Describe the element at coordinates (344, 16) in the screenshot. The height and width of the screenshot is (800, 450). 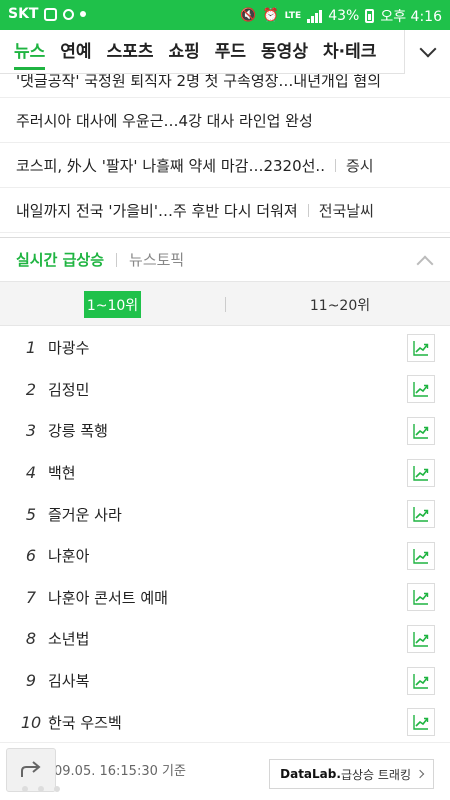
I see `battery-percent: 43%` at that location.